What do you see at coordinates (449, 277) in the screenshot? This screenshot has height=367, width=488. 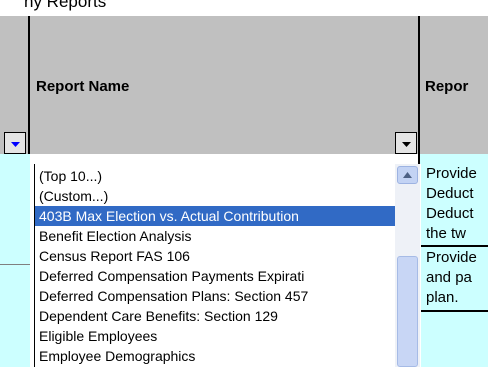 I see `description-line: and pa` at bounding box center [449, 277].